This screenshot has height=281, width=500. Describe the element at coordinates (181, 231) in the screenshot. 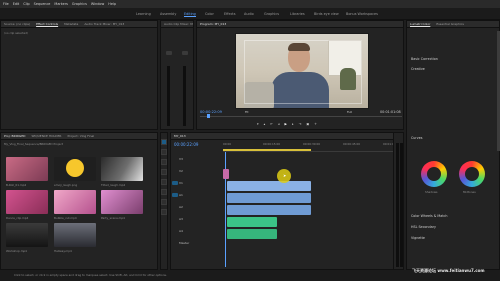

I see `track-label-a4: A4` at that location.